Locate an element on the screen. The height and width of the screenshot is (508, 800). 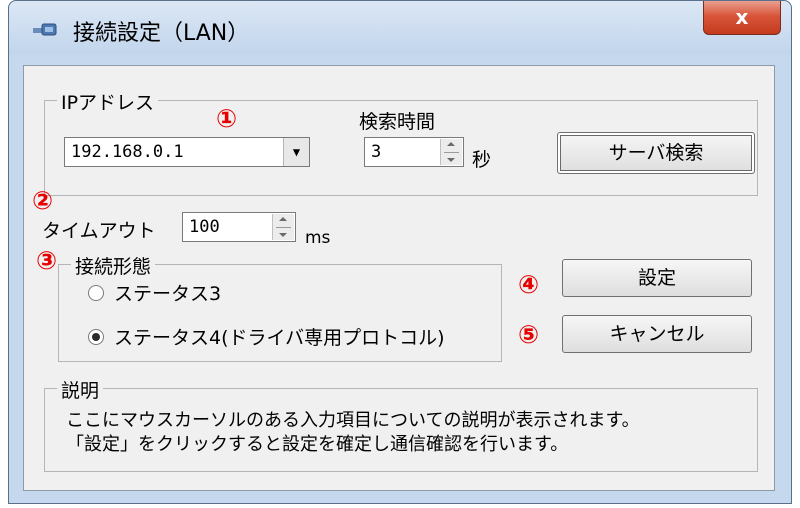
search-time-input: 3 is located at coordinates (414, 152).